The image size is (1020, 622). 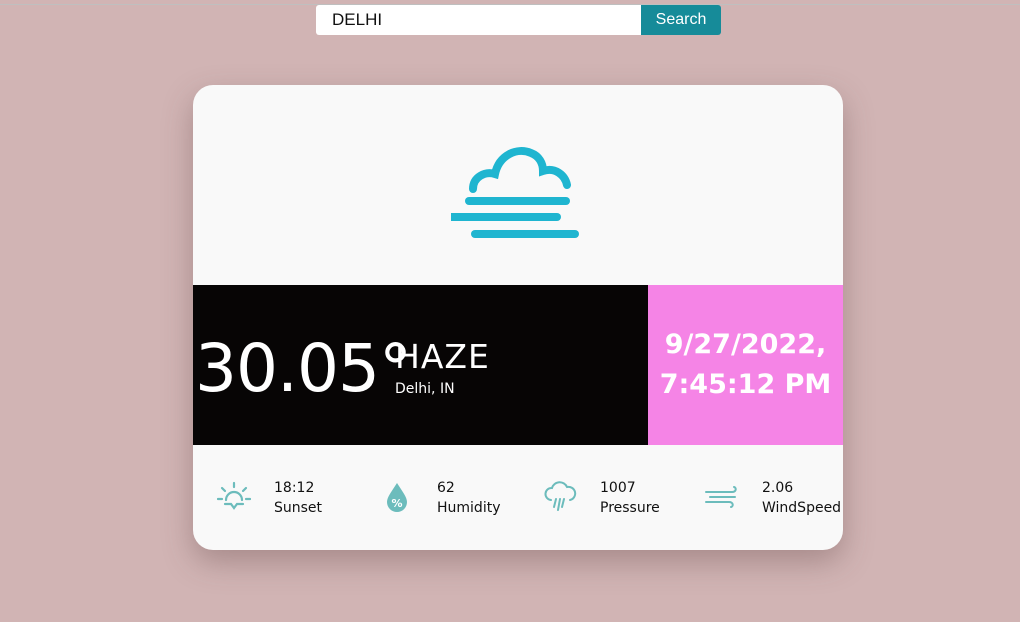 I want to click on search-bar: Search, so click(x=518, y=20).